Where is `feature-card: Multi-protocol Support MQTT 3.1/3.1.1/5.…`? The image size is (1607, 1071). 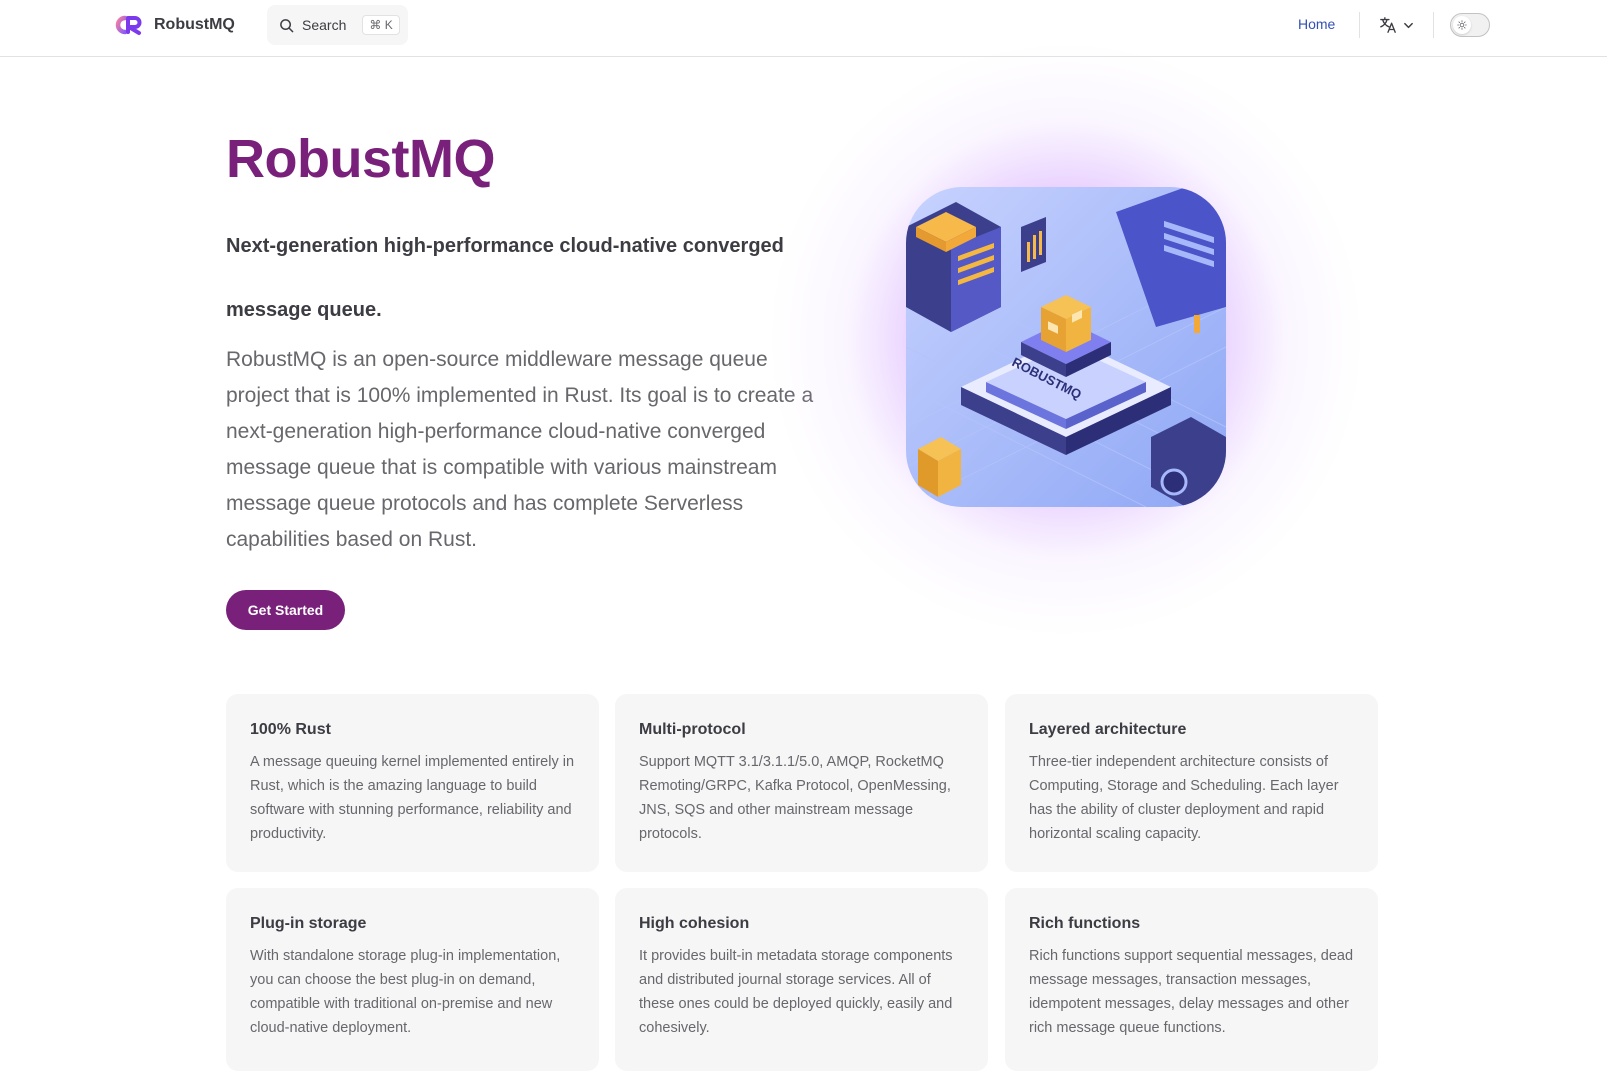
feature-card: Multi-protocol Support MQTT 3.1/3.1.1/5.… is located at coordinates (801, 783).